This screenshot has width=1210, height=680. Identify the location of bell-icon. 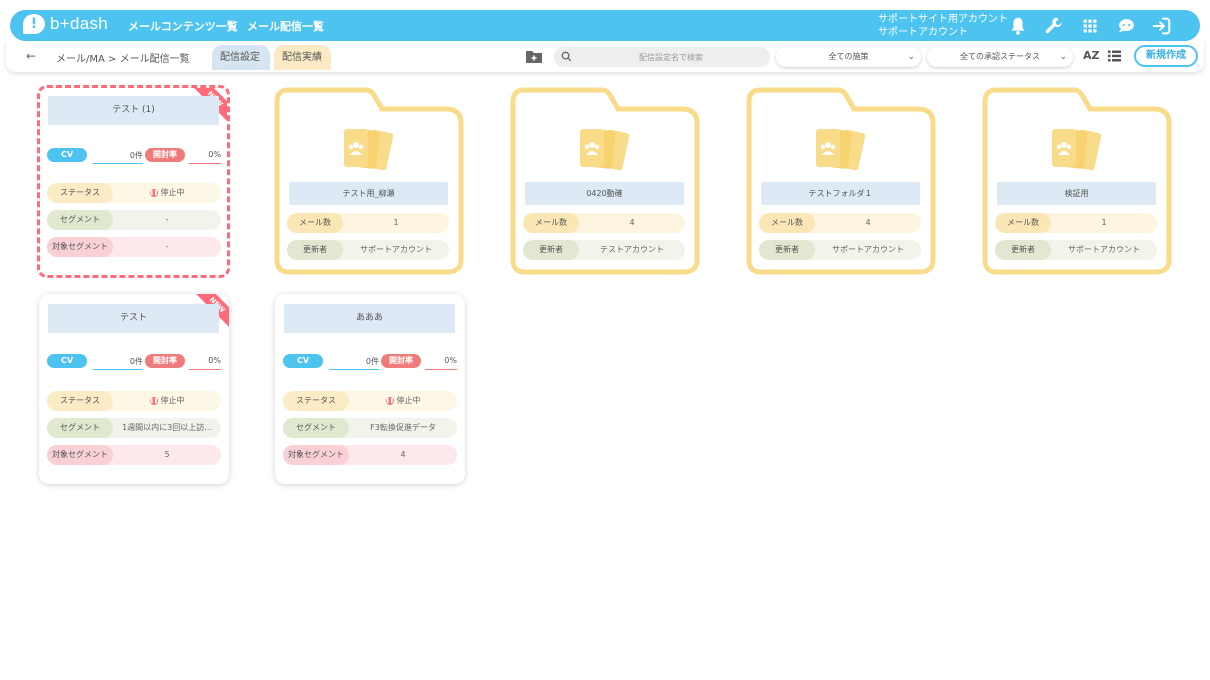
(1018, 26).